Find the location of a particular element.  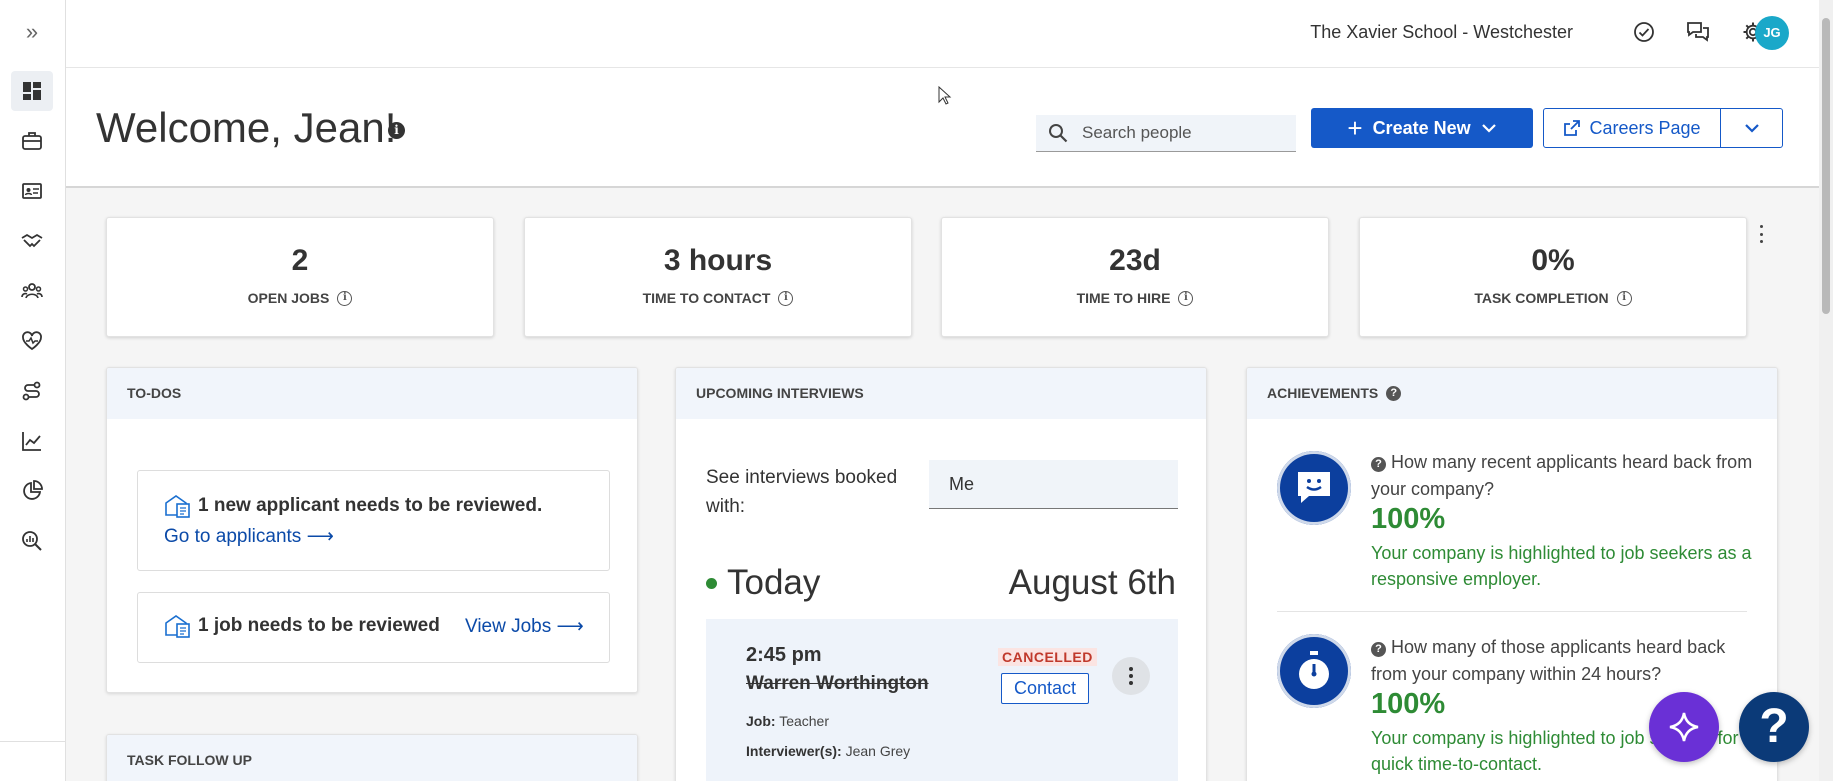

top-bar: The Xavier School - Westchester JG is located at coordinates (949, 34).